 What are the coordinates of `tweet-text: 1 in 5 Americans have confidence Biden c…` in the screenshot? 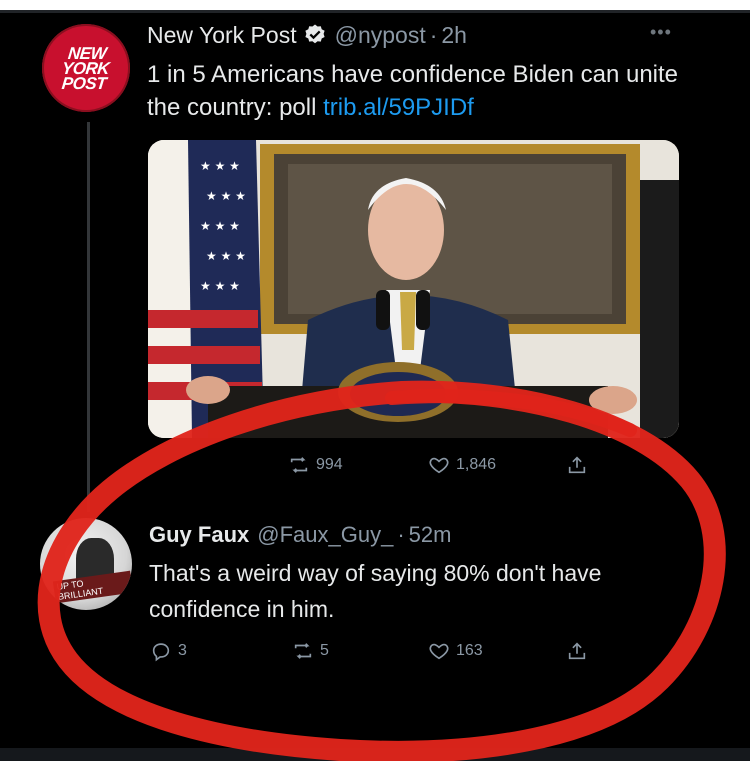 It's located at (427, 91).